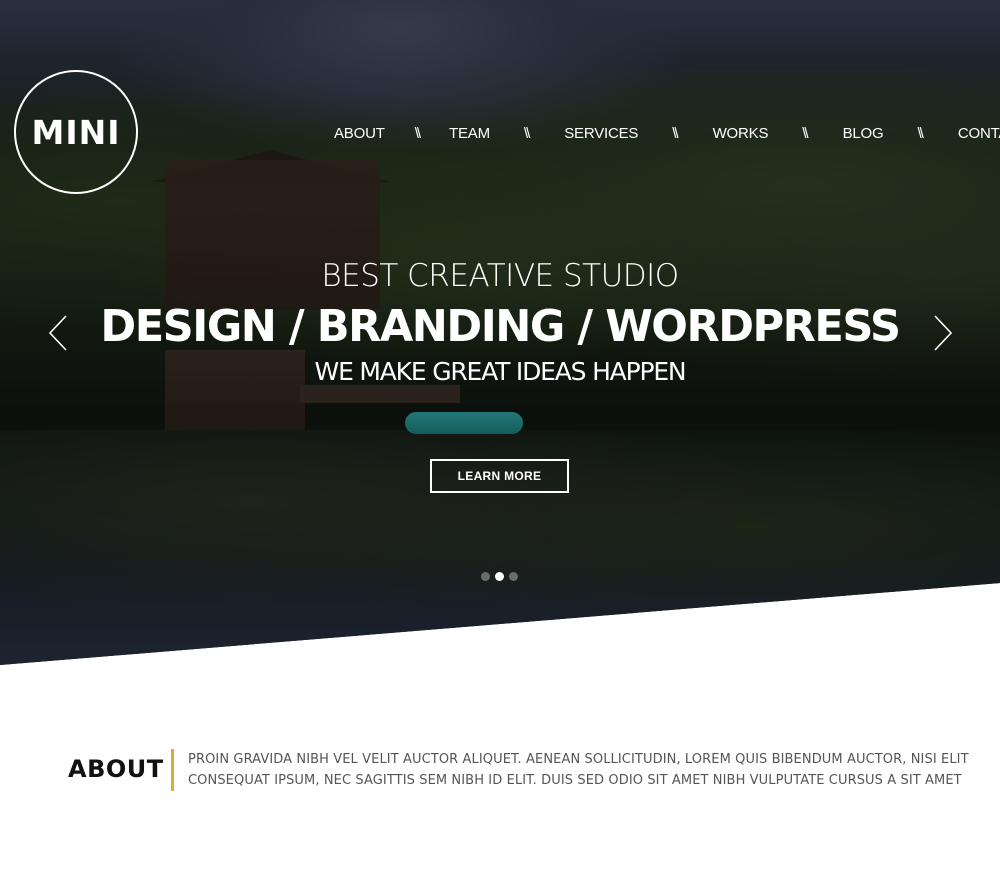  What do you see at coordinates (500, 326) in the screenshot?
I see `hero-headline: DESIGN / BRANDING / WORDPRESS` at bounding box center [500, 326].